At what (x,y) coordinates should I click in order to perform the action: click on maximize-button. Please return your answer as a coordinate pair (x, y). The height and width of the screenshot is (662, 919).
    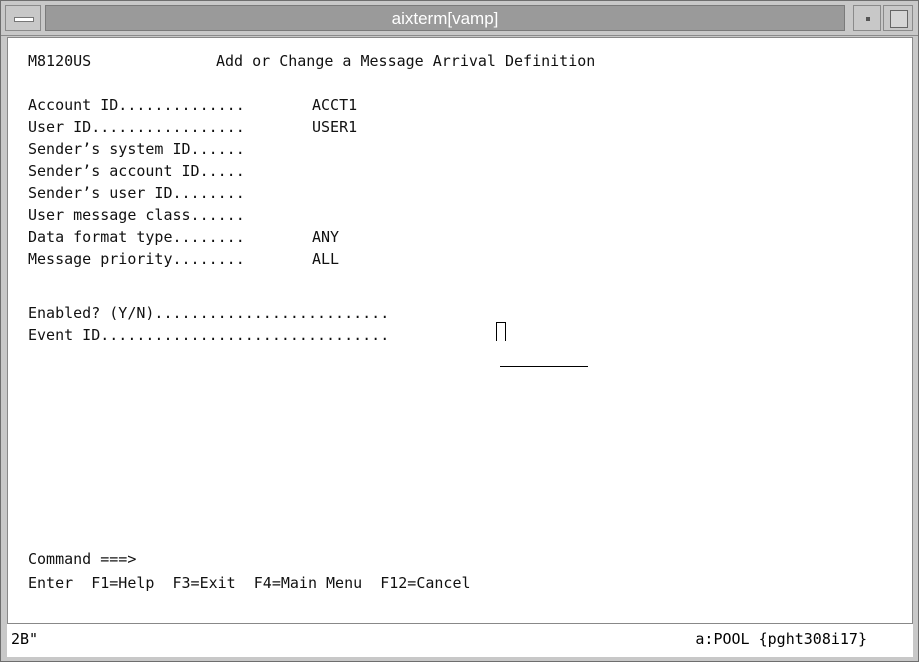
    Looking at the image, I should click on (898, 18).